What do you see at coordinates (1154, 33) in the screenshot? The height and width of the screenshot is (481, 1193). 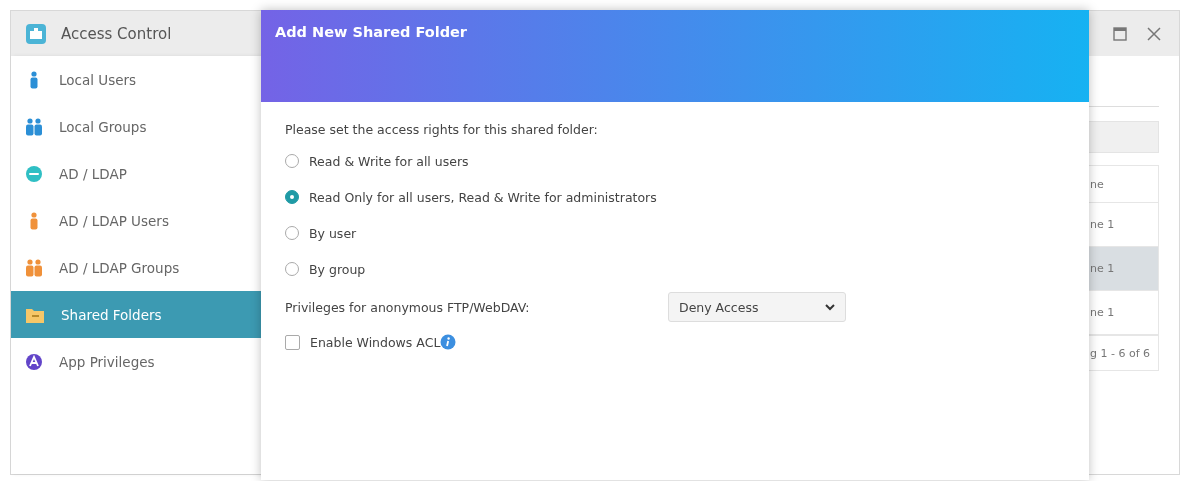 I see `close-icon` at bounding box center [1154, 33].